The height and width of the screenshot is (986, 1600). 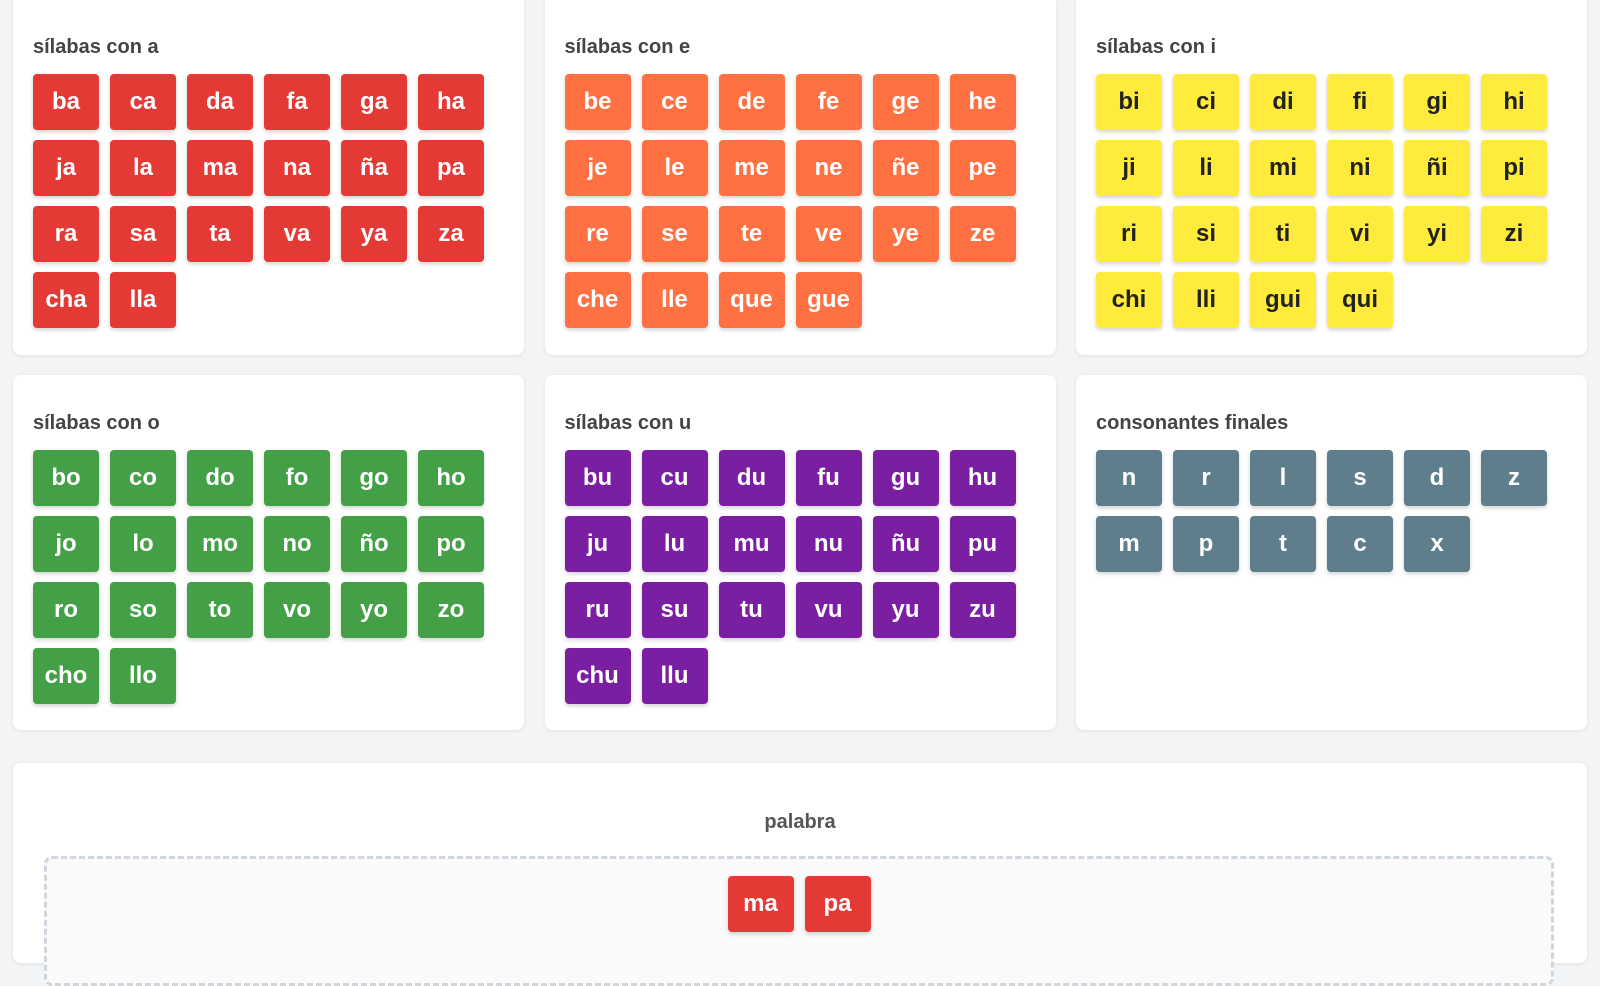 I want to click on syllable-tile: fe, so click(x=828, y=102).